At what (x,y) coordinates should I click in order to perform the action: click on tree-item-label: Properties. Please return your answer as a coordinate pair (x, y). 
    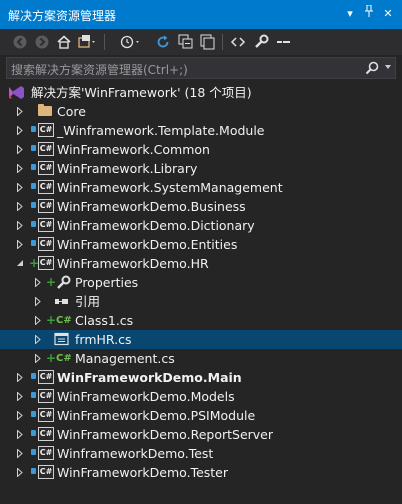
    Looking at the image, I should click on (107, 282).